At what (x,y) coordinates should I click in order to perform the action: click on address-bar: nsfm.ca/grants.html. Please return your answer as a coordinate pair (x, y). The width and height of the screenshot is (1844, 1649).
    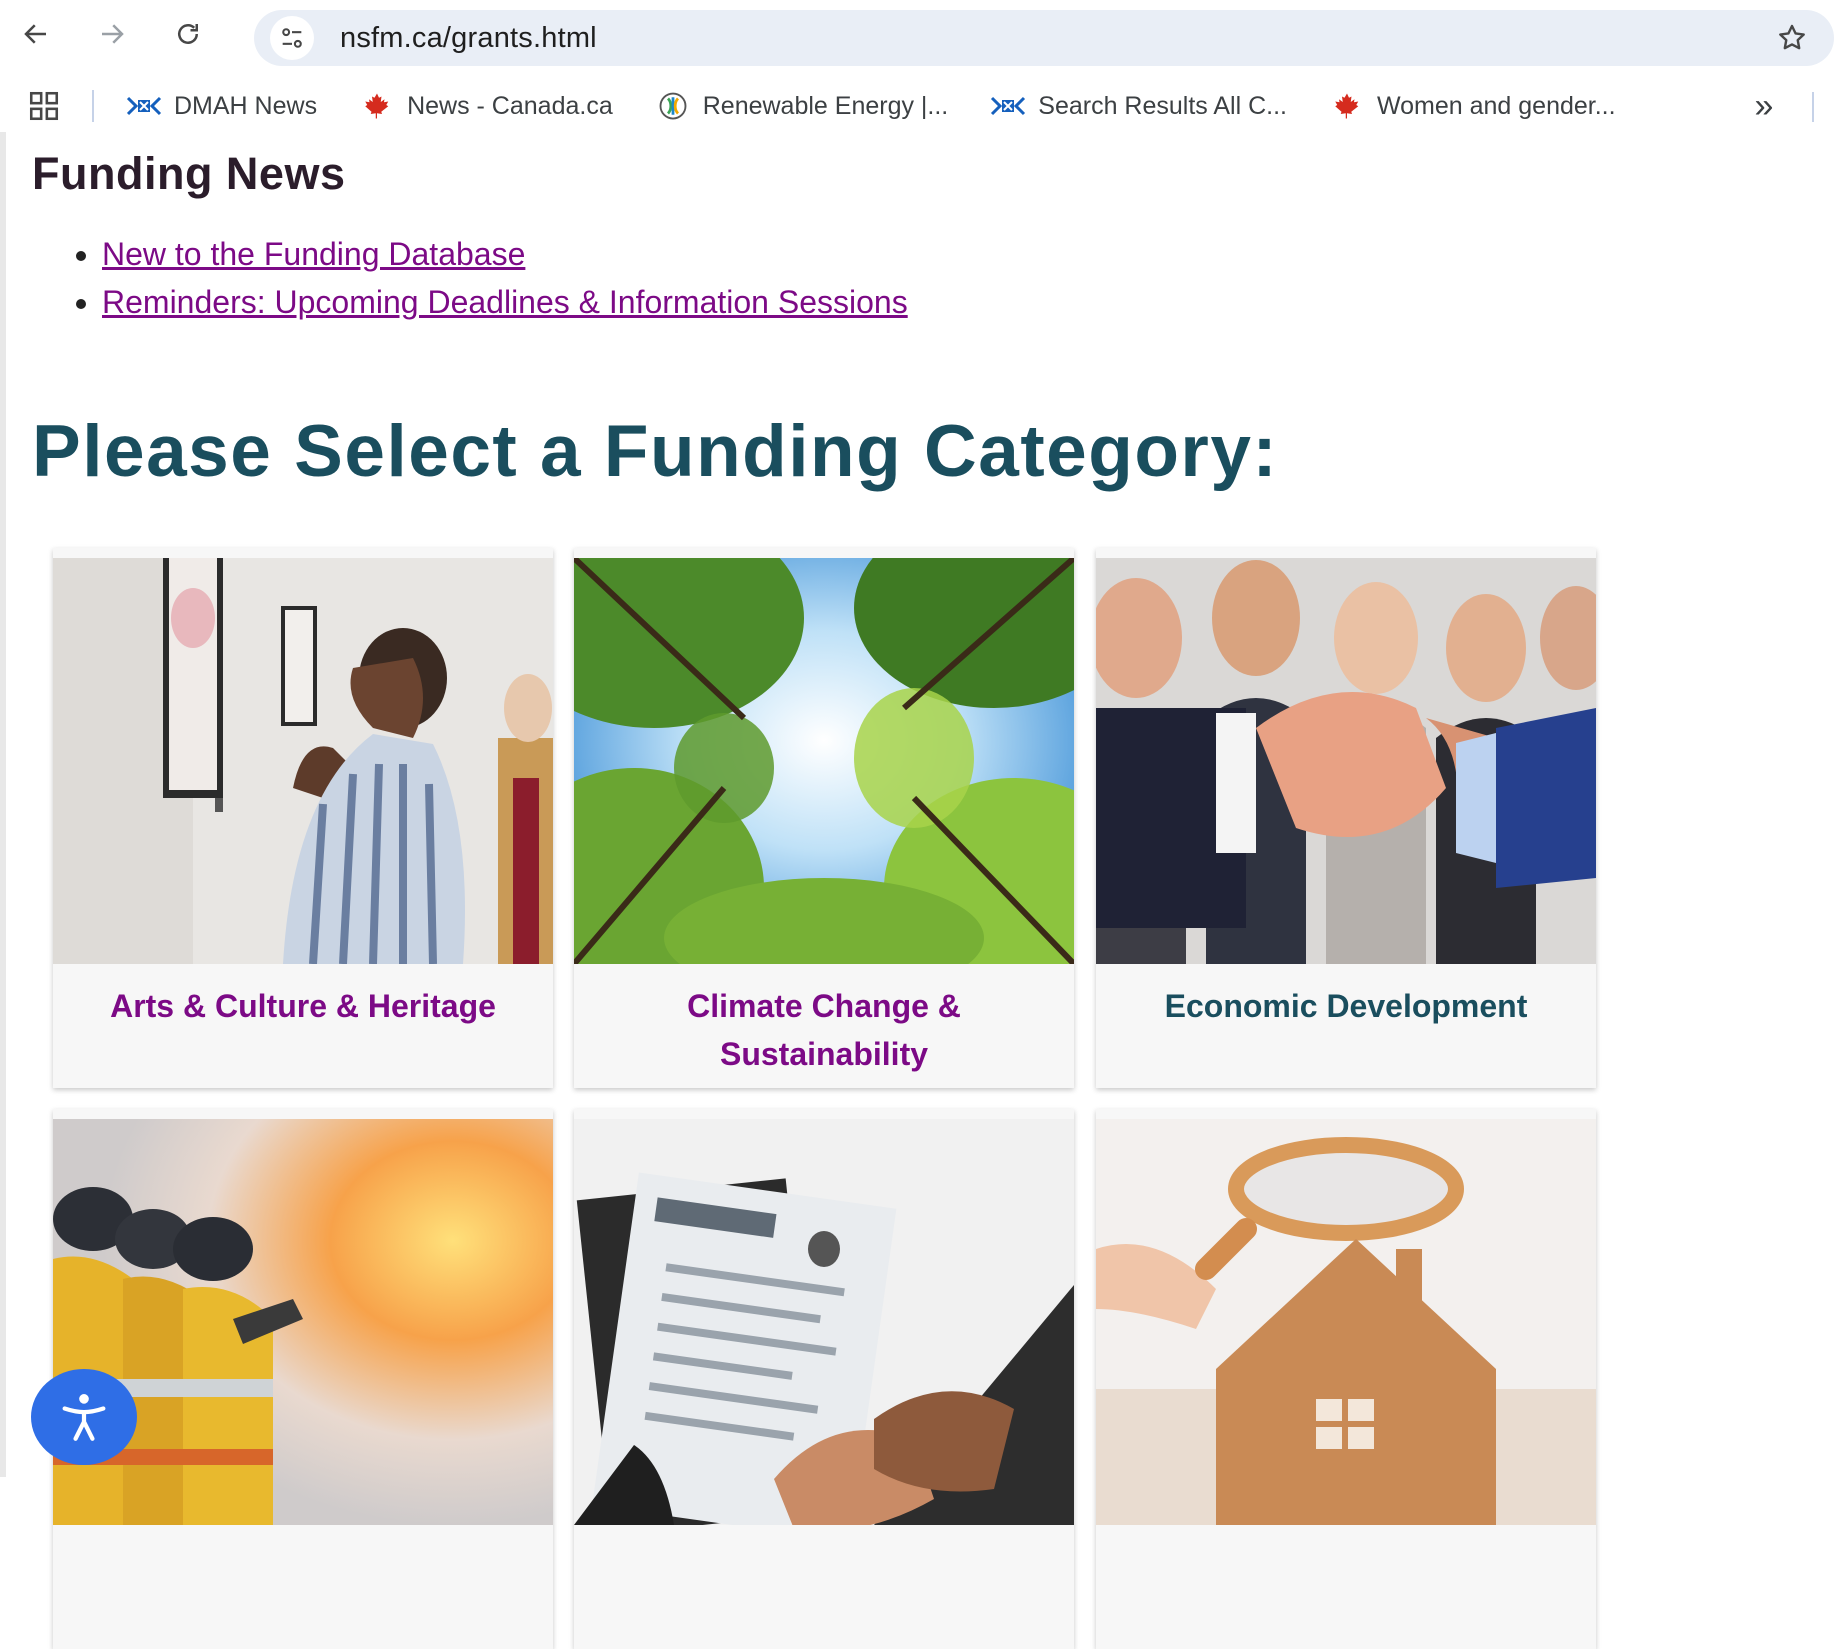
    Looking at the image, I should click on (1044, 38).